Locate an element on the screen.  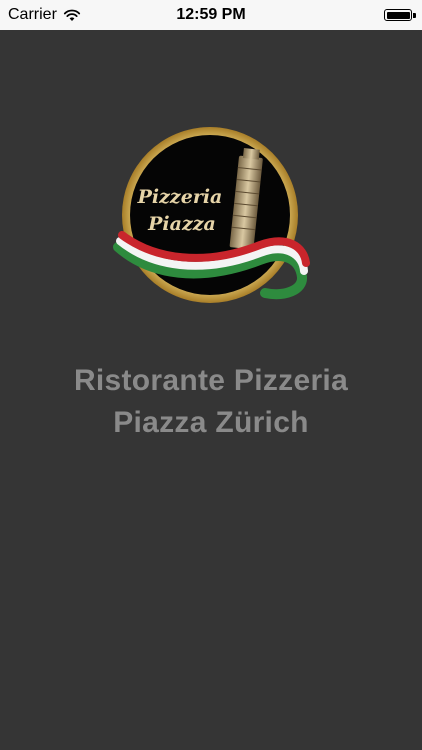
battery-icon is located at coordinates (398, 15).